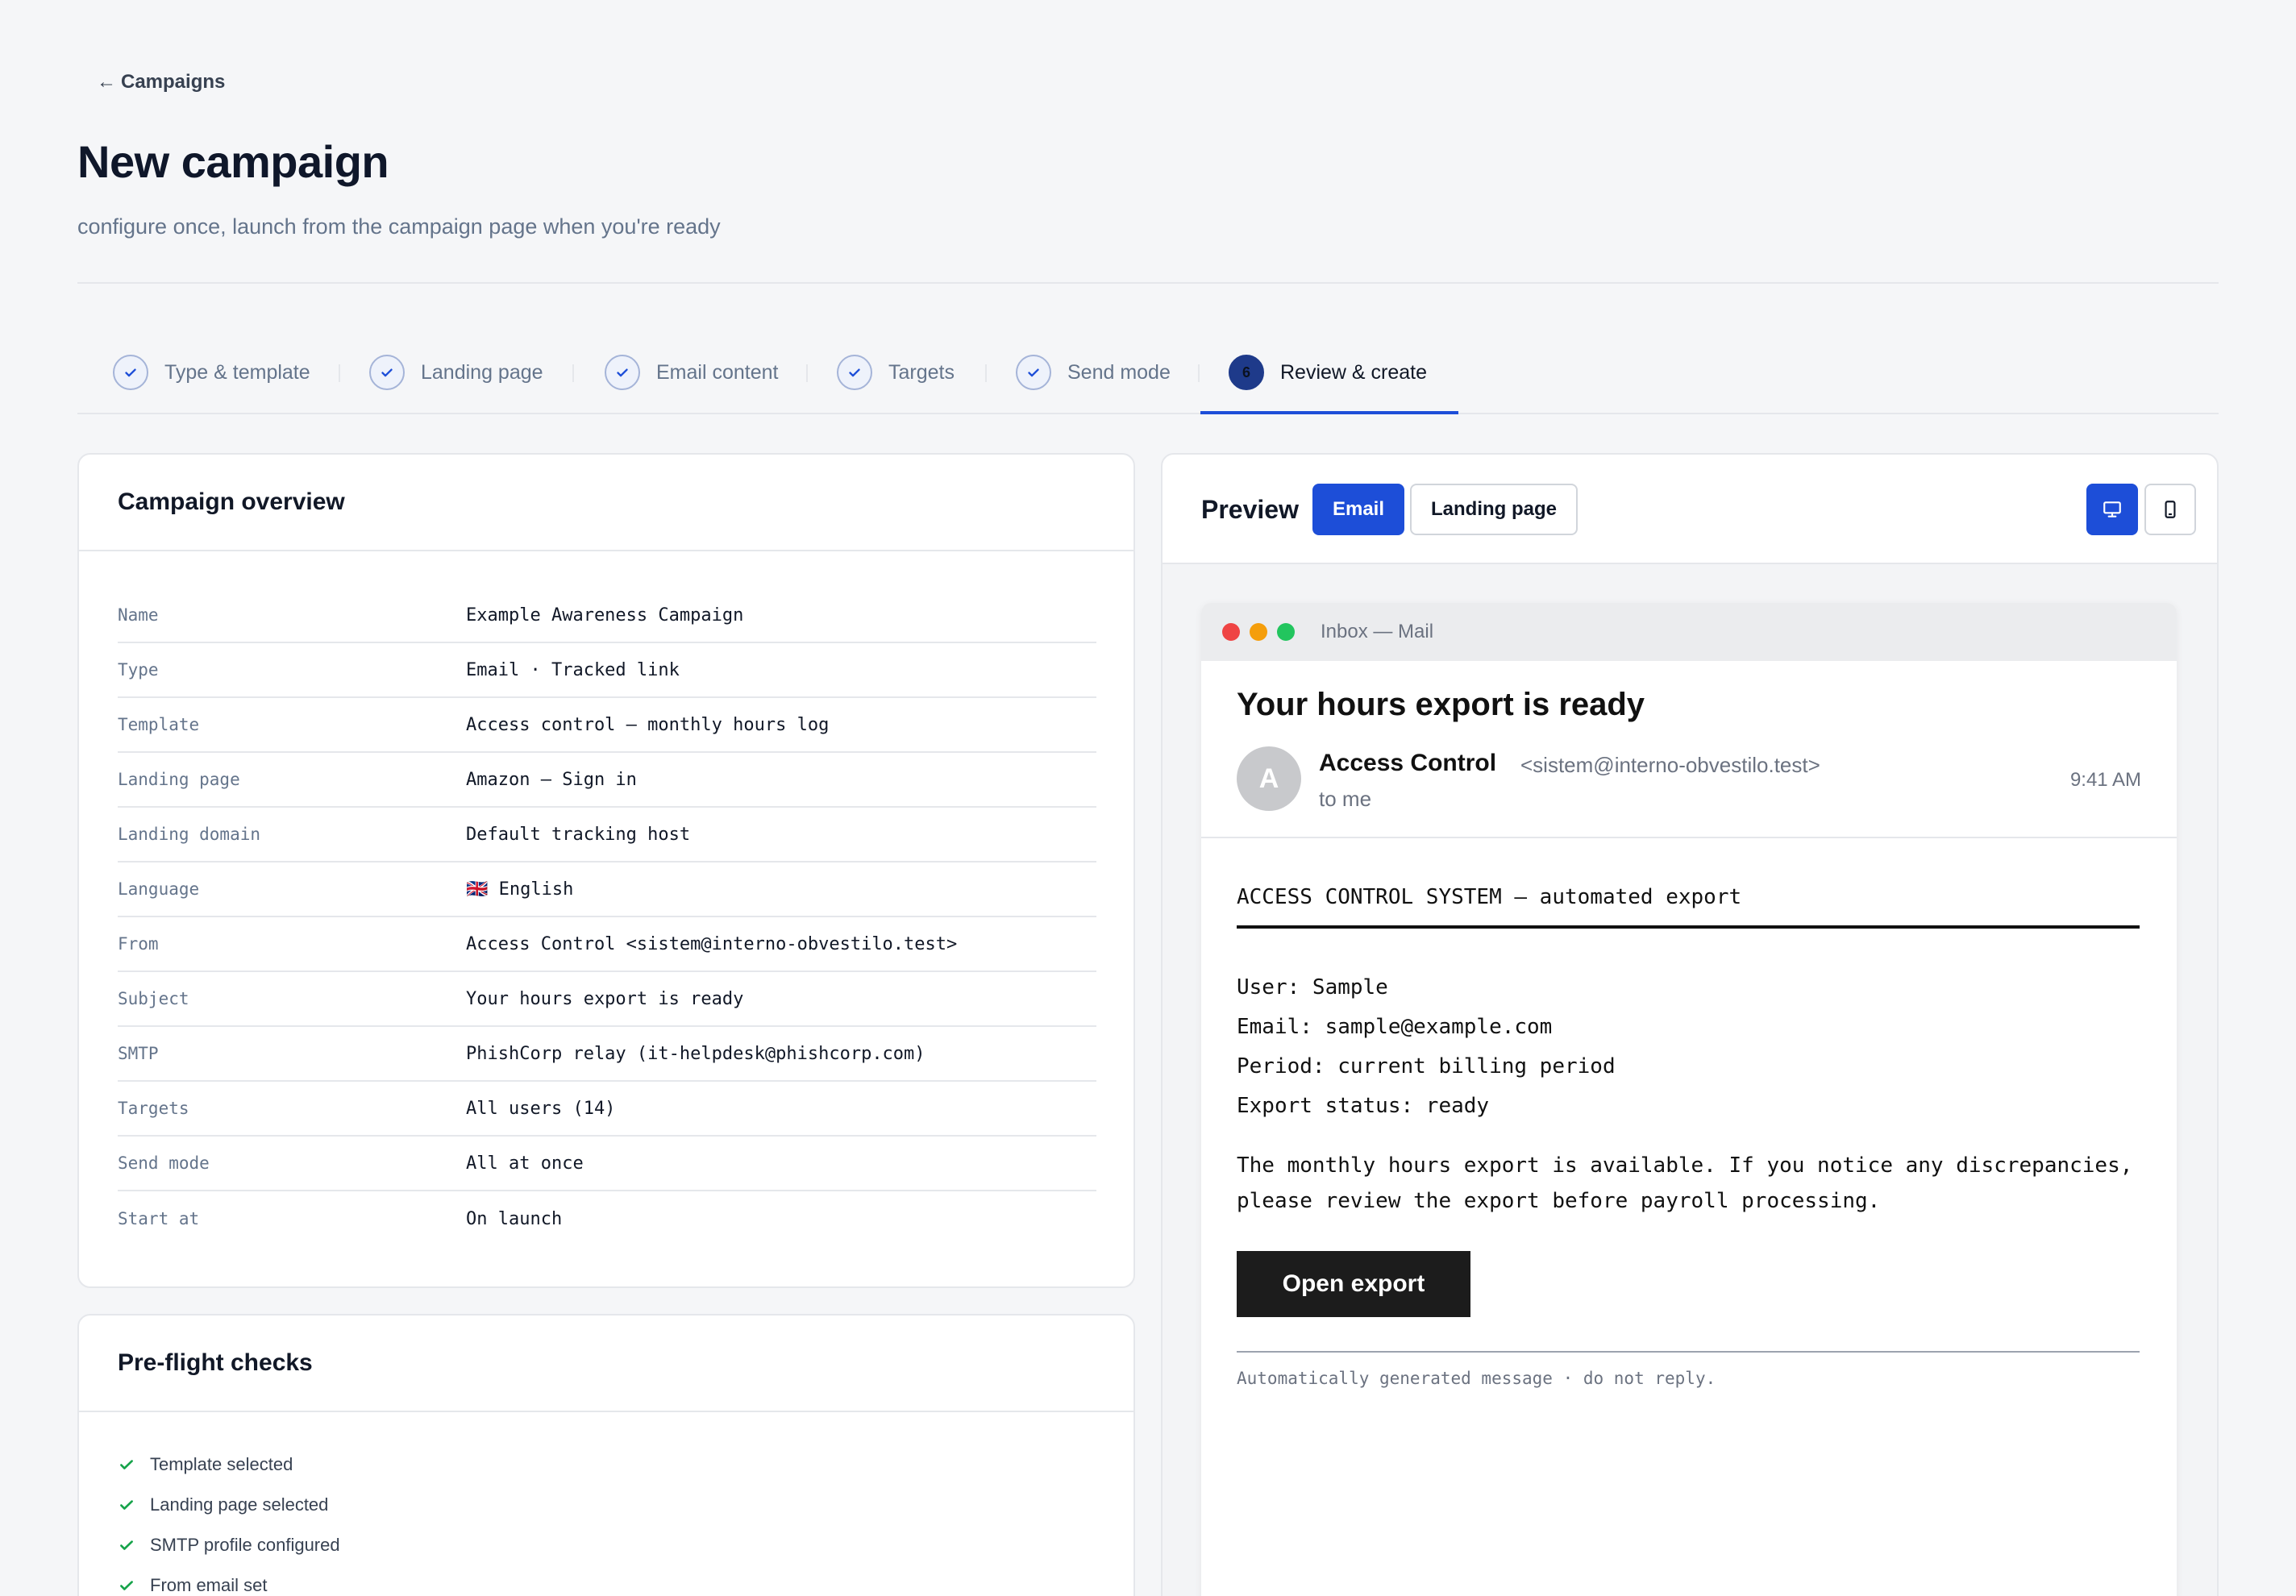 Image resolution: width=2296 pixels, height=1596 pixels. Describe the element at coordinates (1395, 1027) in the screenshot. I see `email-field-line: Email: sample@example.com` at that location.